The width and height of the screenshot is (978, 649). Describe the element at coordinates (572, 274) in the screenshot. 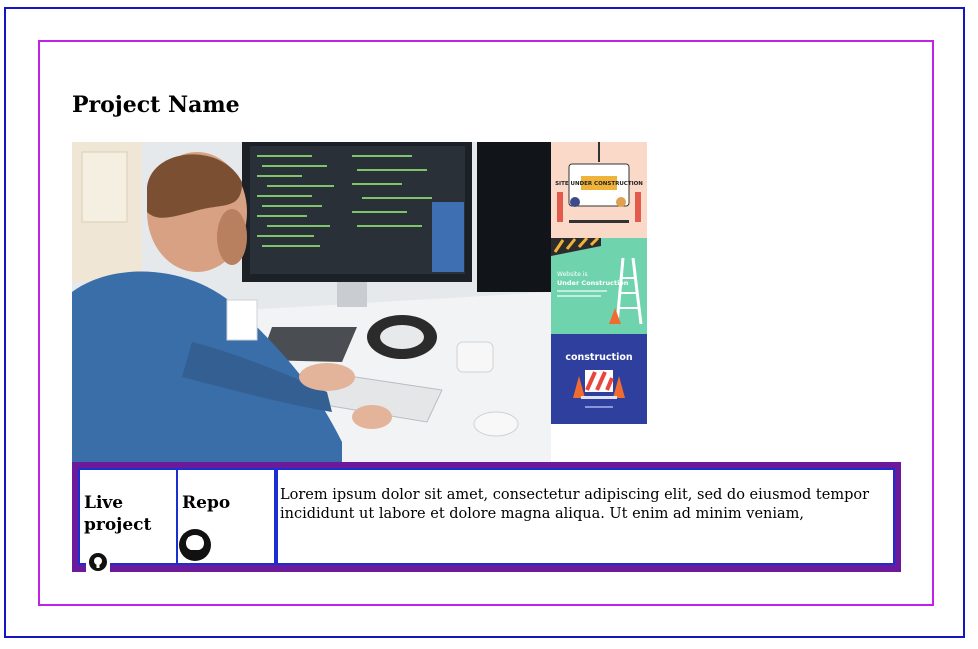

I see `thumb-2-caption-line1: Website is` at that location.